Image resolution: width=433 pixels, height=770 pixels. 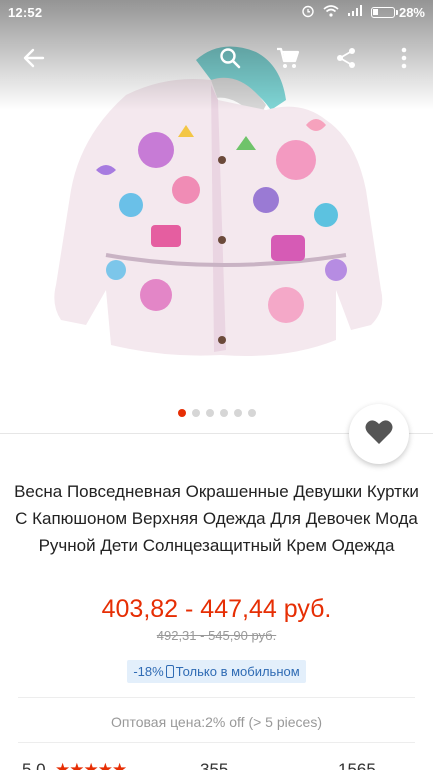 I want to click on product-old-price: 492,31 - 545,90 руб., so click(x=216, y=635).